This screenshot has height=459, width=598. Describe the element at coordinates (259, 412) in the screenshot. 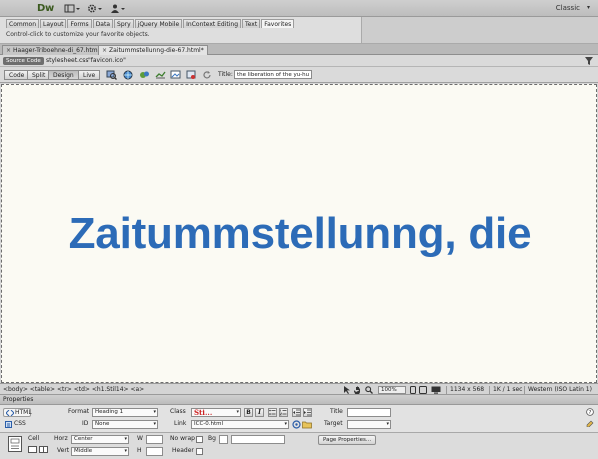

I see `italic-button: I` at that location.